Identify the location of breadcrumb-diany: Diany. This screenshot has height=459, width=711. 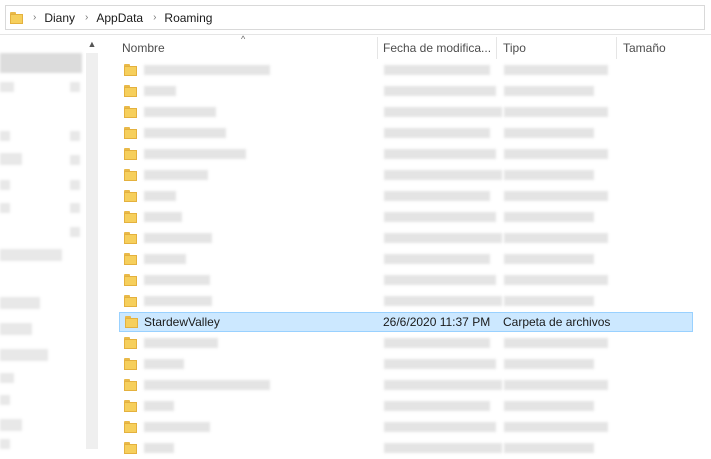
(59, 18).